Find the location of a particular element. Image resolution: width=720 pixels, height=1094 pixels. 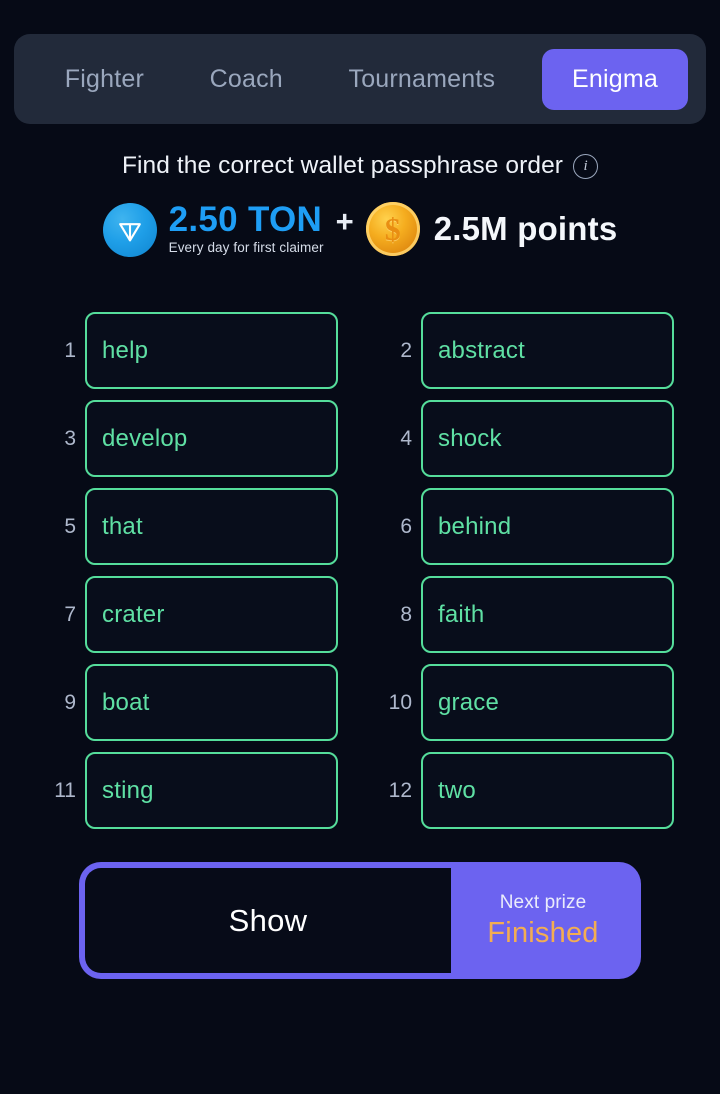

passphrase-cell: 1 help is located at coordinates (192, 350).